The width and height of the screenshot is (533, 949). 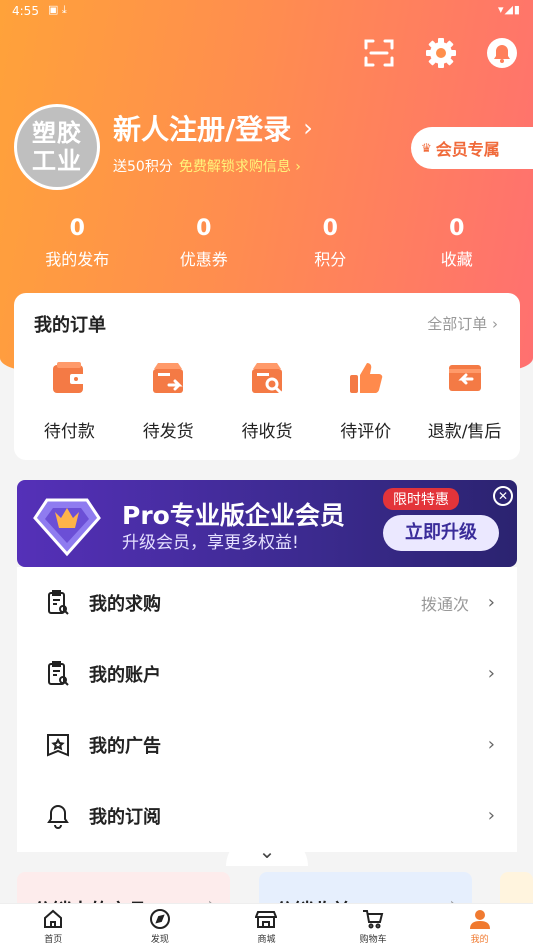 I want to click on bottom-tab-bar: 首页 发现 商城 购物车 我的, so click(x=266, y=926).